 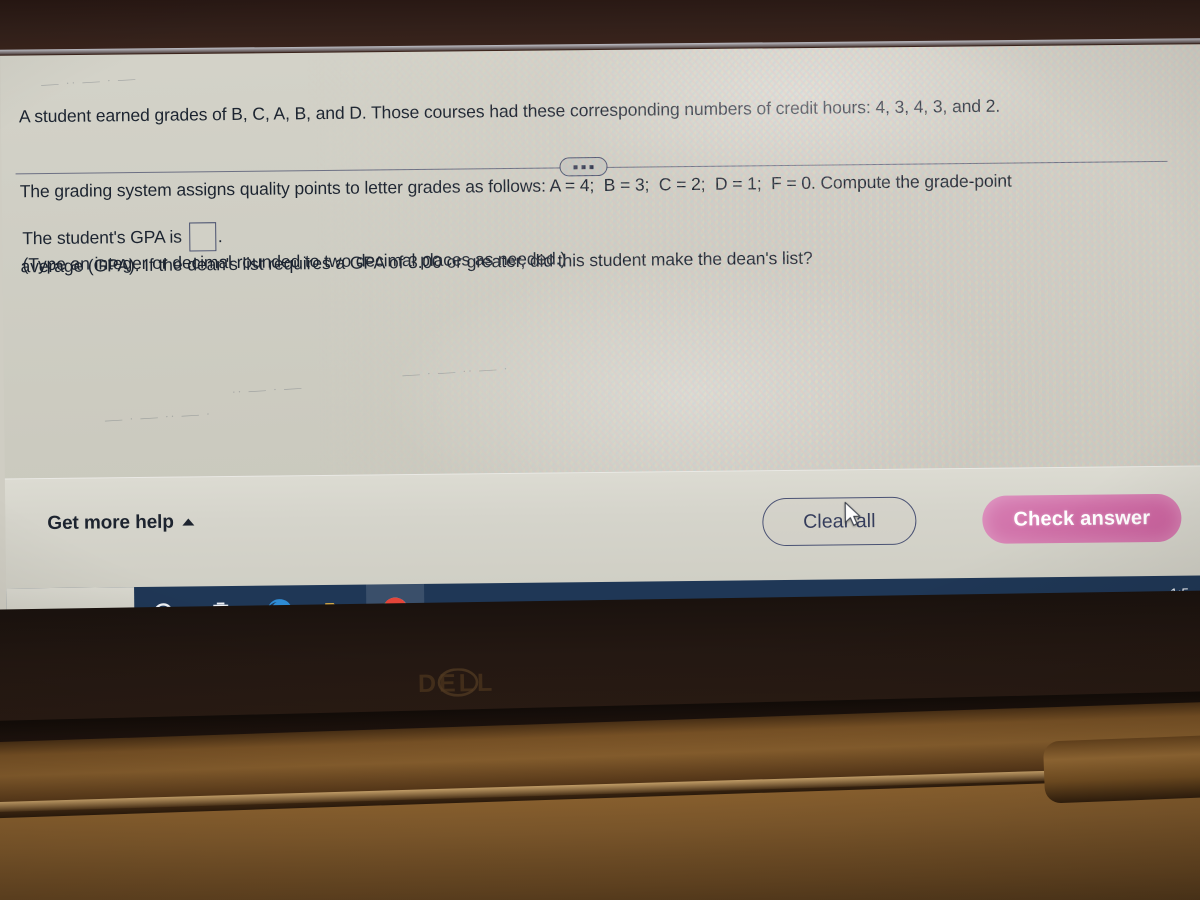 I want to click on get-more-help-button: Get more help, so click(x=121, y=523).